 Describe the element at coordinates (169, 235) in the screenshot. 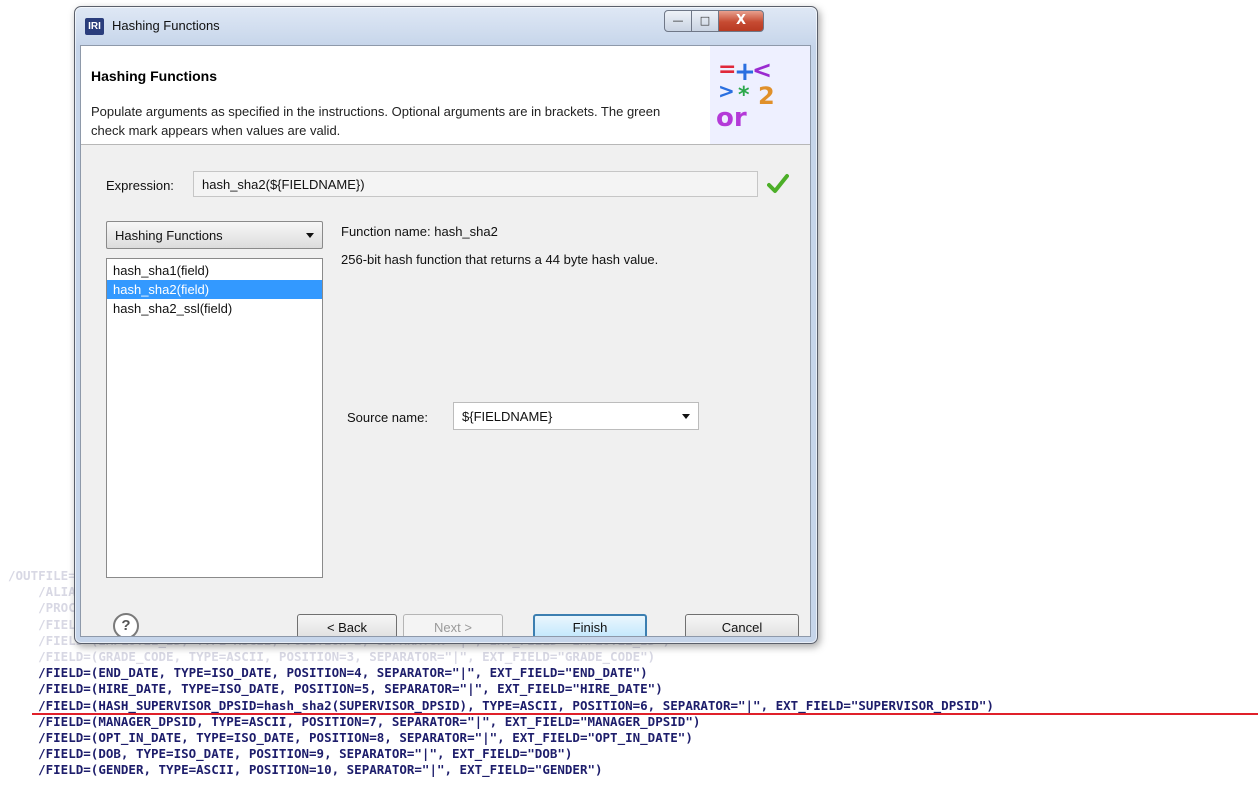

I see `function-category-value: Hashing Functions` at that location.